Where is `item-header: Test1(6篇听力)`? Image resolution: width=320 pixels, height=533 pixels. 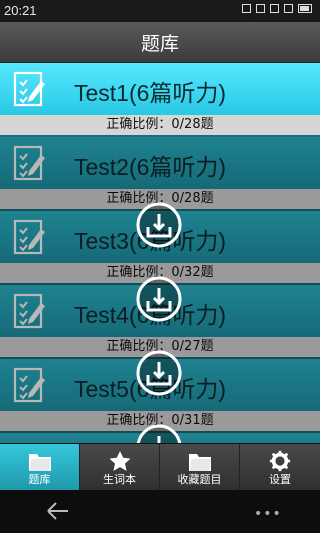 item-header: Test1(6篇听力) is located at coordinates (160, 89).